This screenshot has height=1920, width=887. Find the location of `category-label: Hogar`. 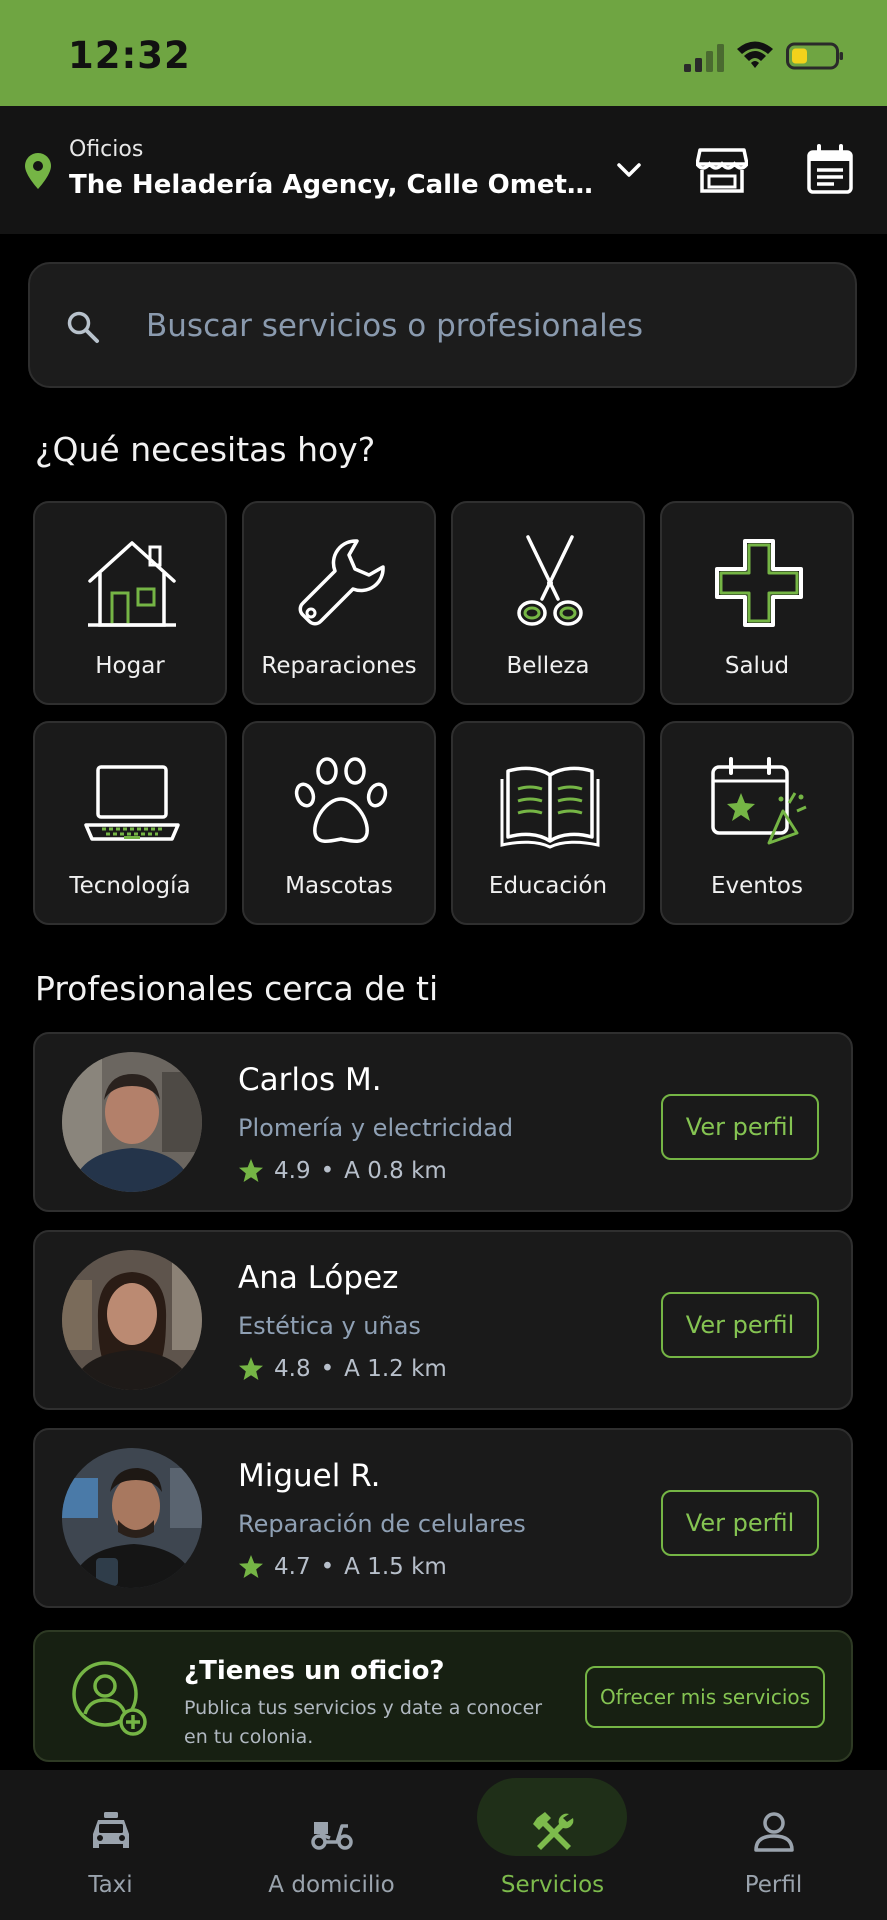

category-label: Hogar is located at coordinates (130, 666).